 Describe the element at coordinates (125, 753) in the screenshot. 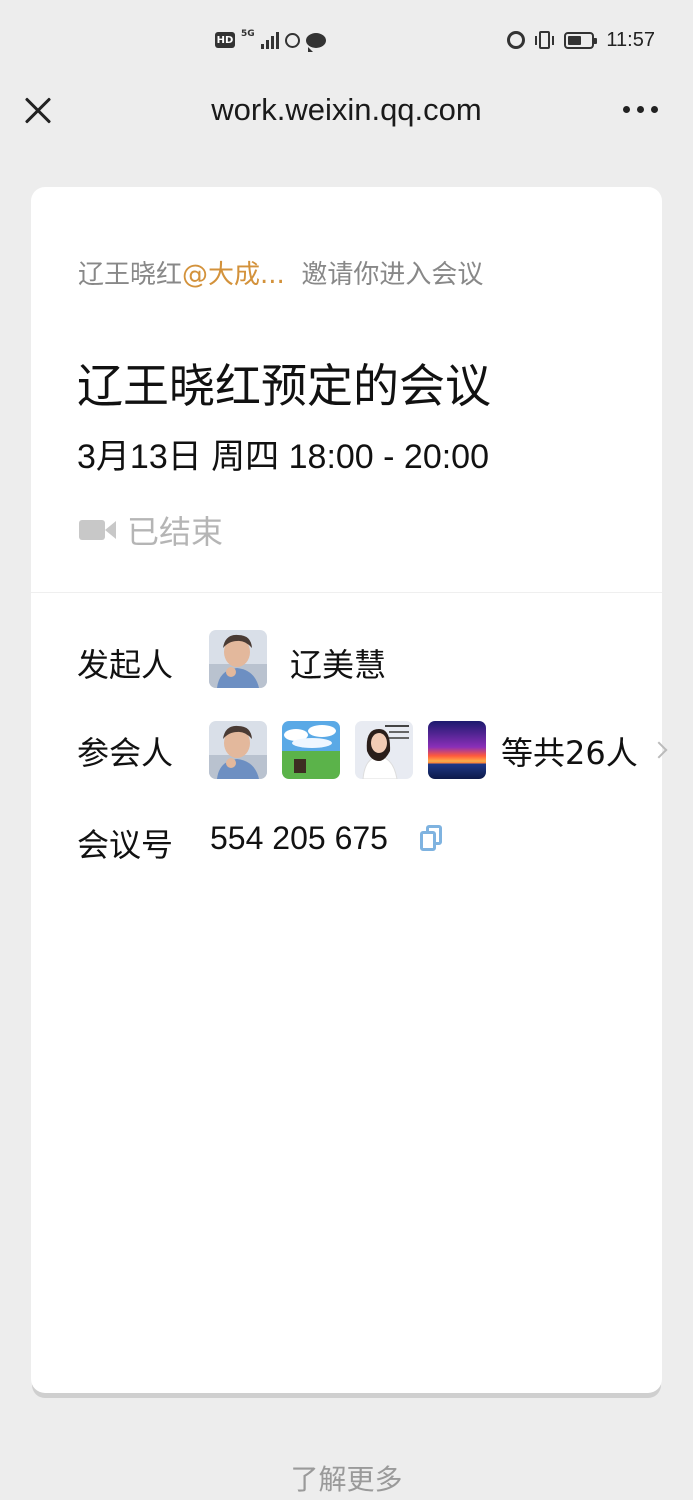

I see `attendees-label: 参会人` at that location.